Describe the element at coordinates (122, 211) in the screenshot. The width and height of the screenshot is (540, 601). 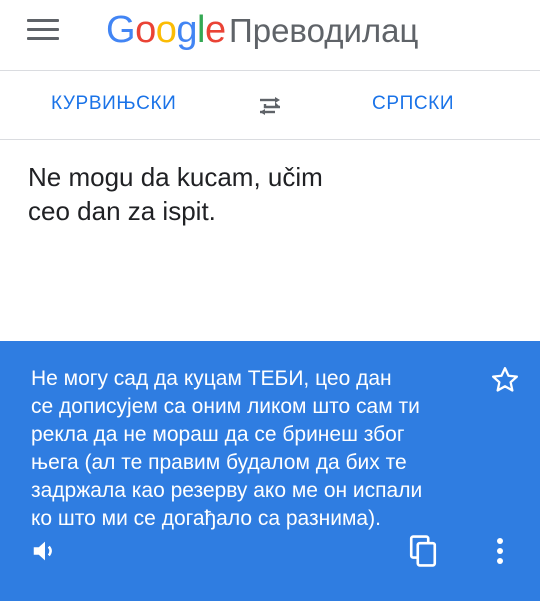
I see `source-text-line: ceo dan za ispit.` at that location.